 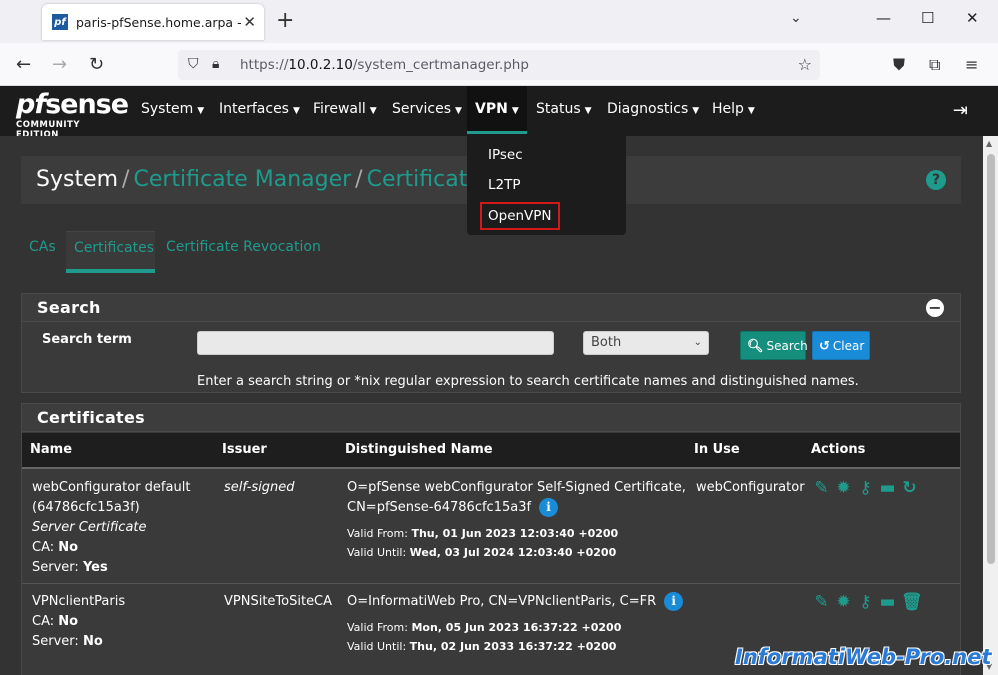 What do you see at coordinates (278, 601) in the screenshot?
I see `issuer-cell: VPNSiteToSiteCA` at bounding box center [278, 601].